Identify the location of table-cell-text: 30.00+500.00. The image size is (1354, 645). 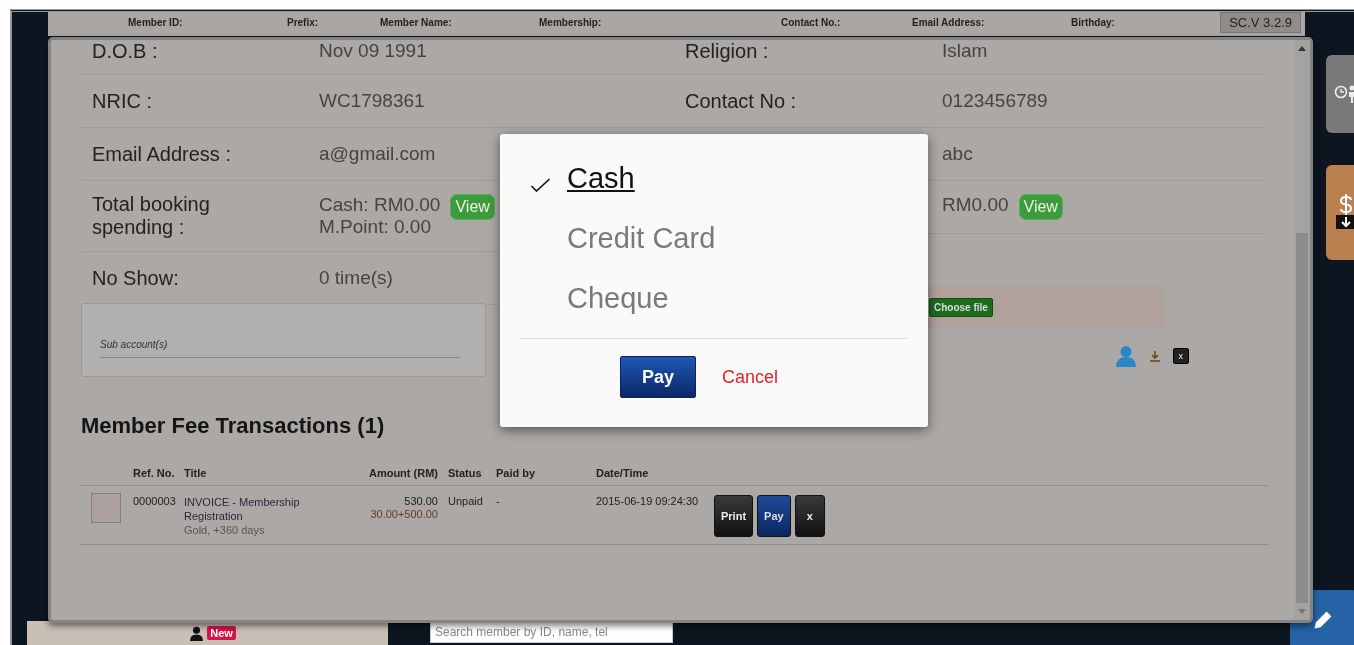
(403, 514).